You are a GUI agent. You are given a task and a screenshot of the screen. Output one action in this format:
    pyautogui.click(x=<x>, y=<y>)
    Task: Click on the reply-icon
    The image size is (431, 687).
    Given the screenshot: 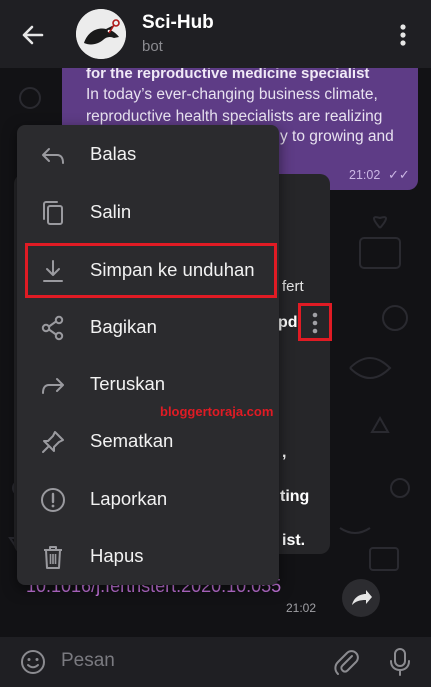 What is the action you would take?
    pyautogui.click(x=53, y=156)
    